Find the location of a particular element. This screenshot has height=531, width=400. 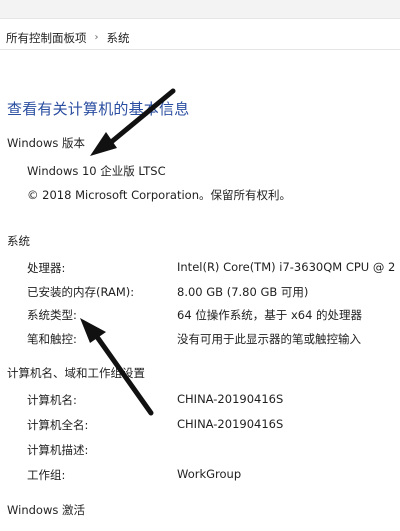

computer-name-value: CHINA-20190416S is located at coordinates (230, 399).